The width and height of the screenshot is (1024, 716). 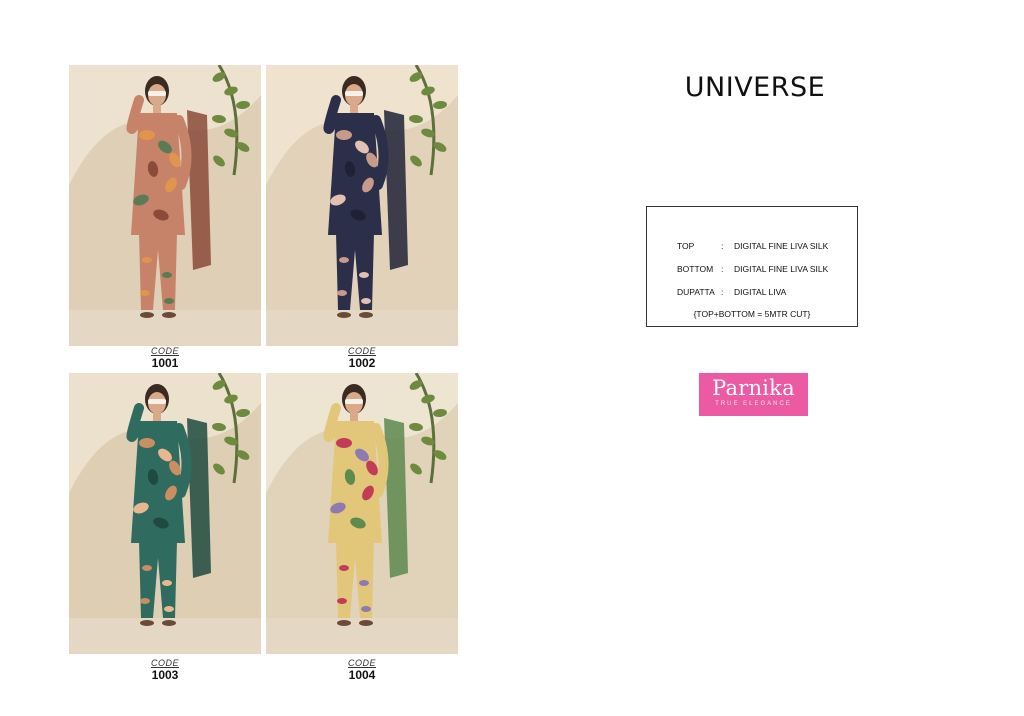 I want to click on catalogue-title: UNIVERSE, so click(x=755, y=87).